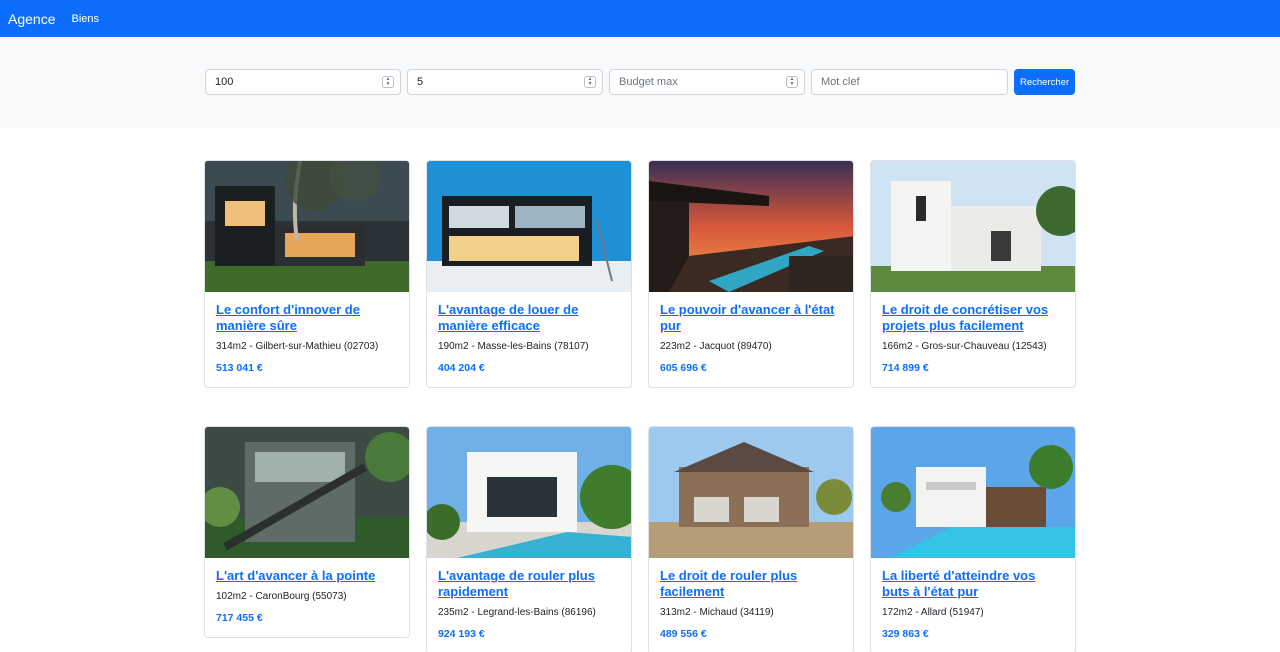 The width and height of the screenshot is (1280, 652). I want to click on surface-input: 100 ▲ ▼, so click(303, 82).